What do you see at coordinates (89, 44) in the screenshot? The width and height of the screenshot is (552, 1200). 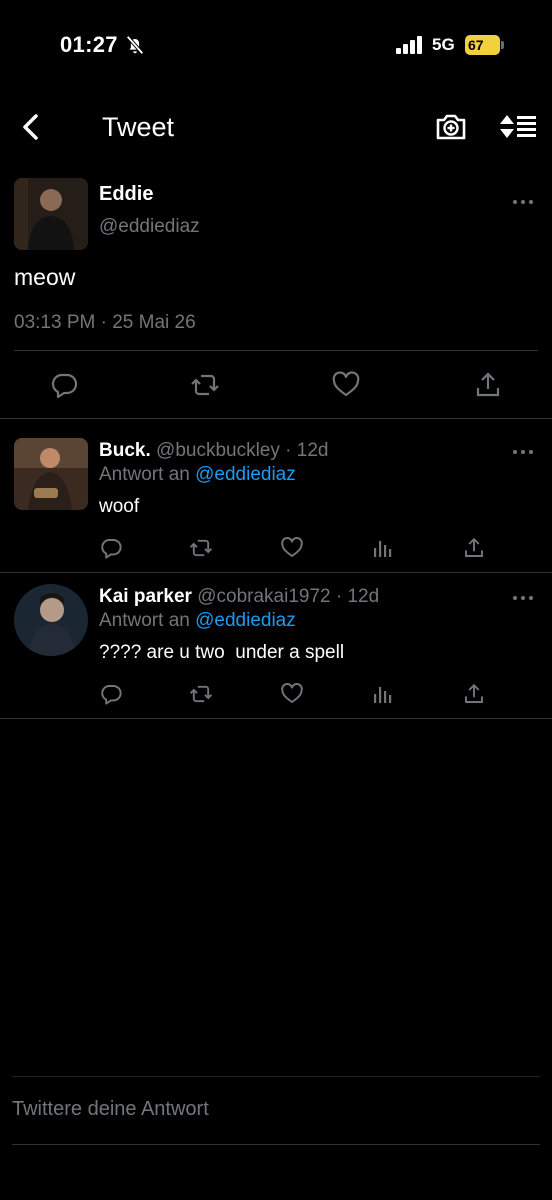 I see `status-time: 01:27` at bounding box center [89, 44].